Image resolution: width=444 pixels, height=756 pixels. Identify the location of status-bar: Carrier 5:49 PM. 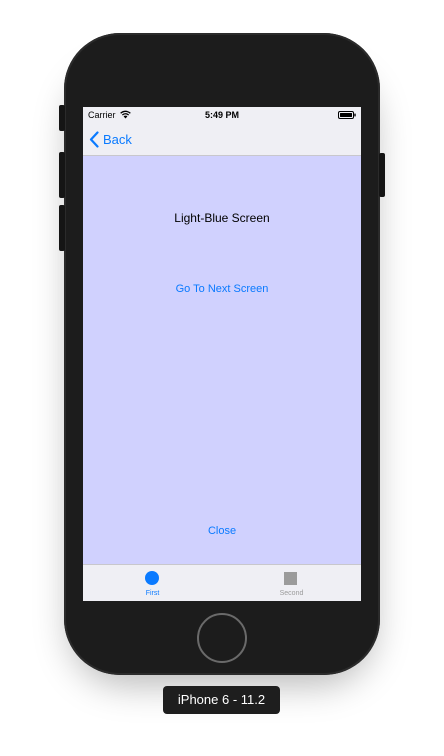
(222, 115).